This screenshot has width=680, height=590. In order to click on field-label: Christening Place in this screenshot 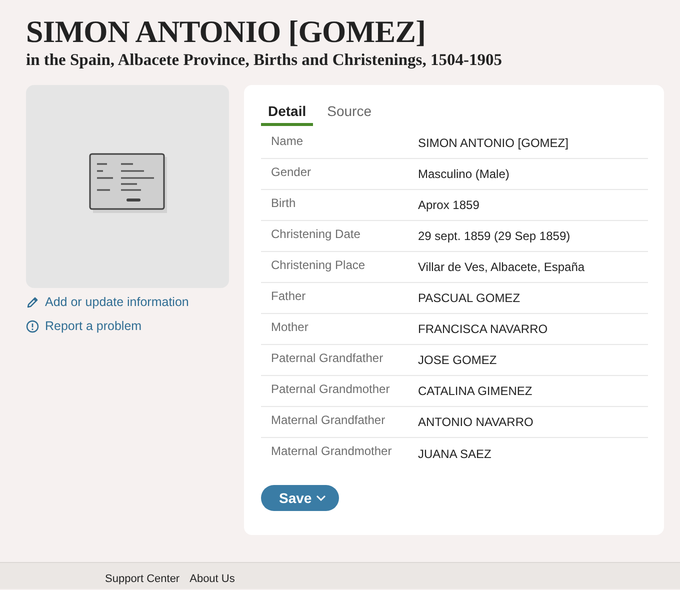, I will do `click(318, 265)`.